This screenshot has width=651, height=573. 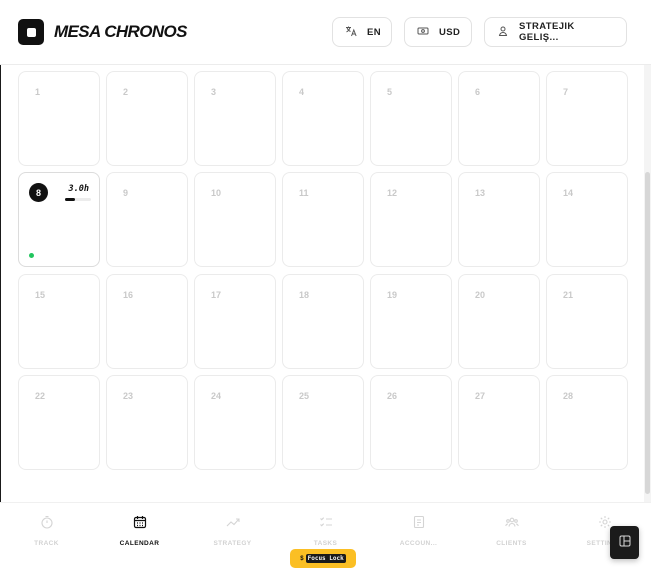 I want to click on calendar-day: 23, so click(x=147, y=422).